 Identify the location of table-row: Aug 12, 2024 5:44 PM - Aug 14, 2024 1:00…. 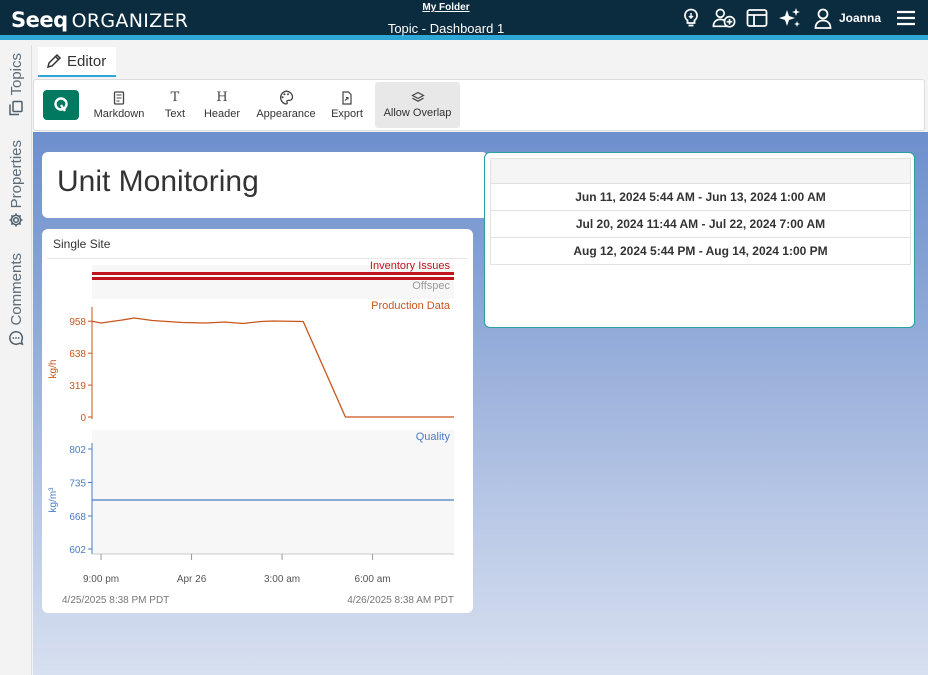
(700, 251).